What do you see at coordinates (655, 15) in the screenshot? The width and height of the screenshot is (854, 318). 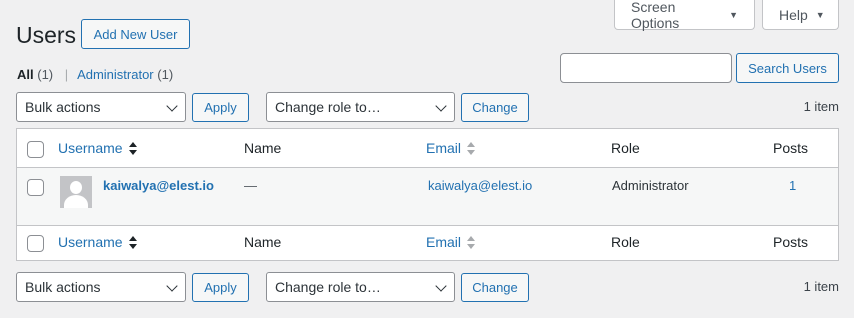 I see `screen-options-label: Screen Options` at bounding box center [655, 15].